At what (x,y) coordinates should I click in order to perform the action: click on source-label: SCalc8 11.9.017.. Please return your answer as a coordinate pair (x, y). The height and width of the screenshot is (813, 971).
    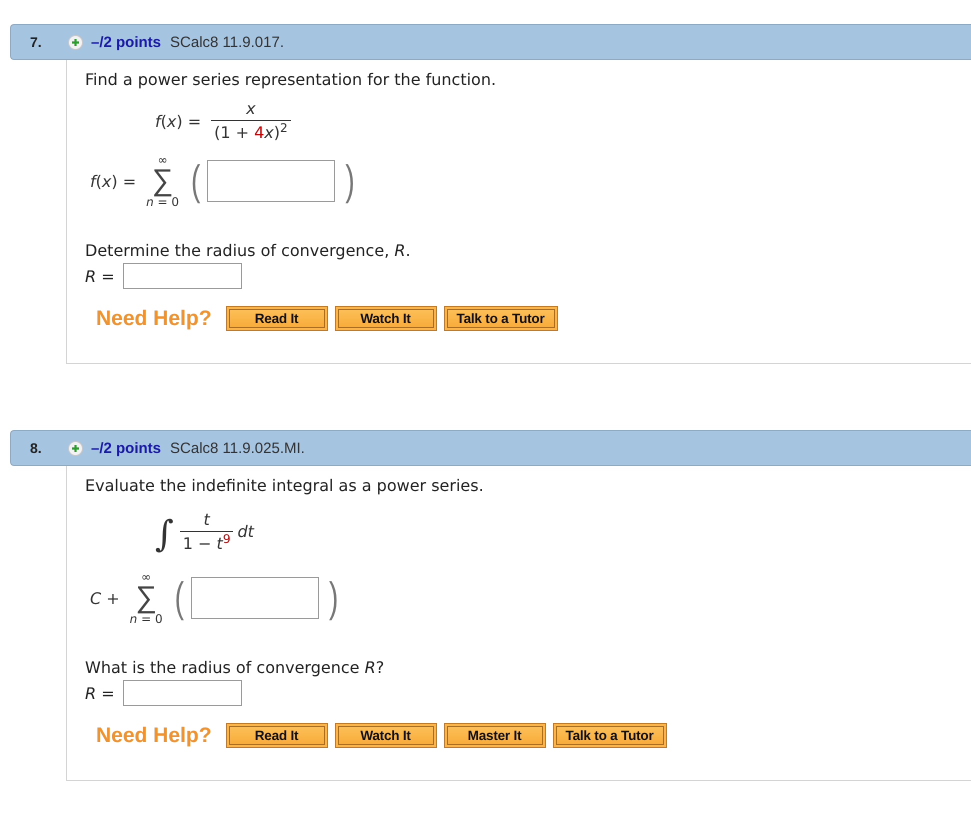
    Looking at the image, I should click on (227, 42).